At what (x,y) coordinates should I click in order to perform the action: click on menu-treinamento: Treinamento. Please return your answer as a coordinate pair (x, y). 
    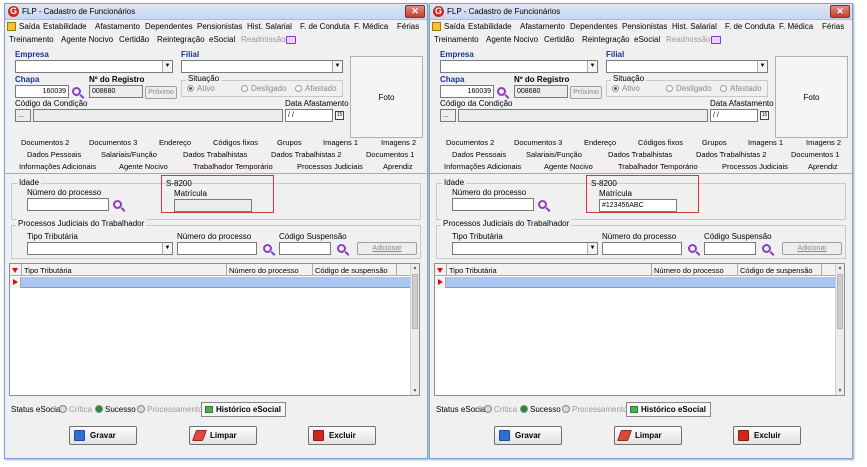
    Looking at the image, I should click on (456, 39).